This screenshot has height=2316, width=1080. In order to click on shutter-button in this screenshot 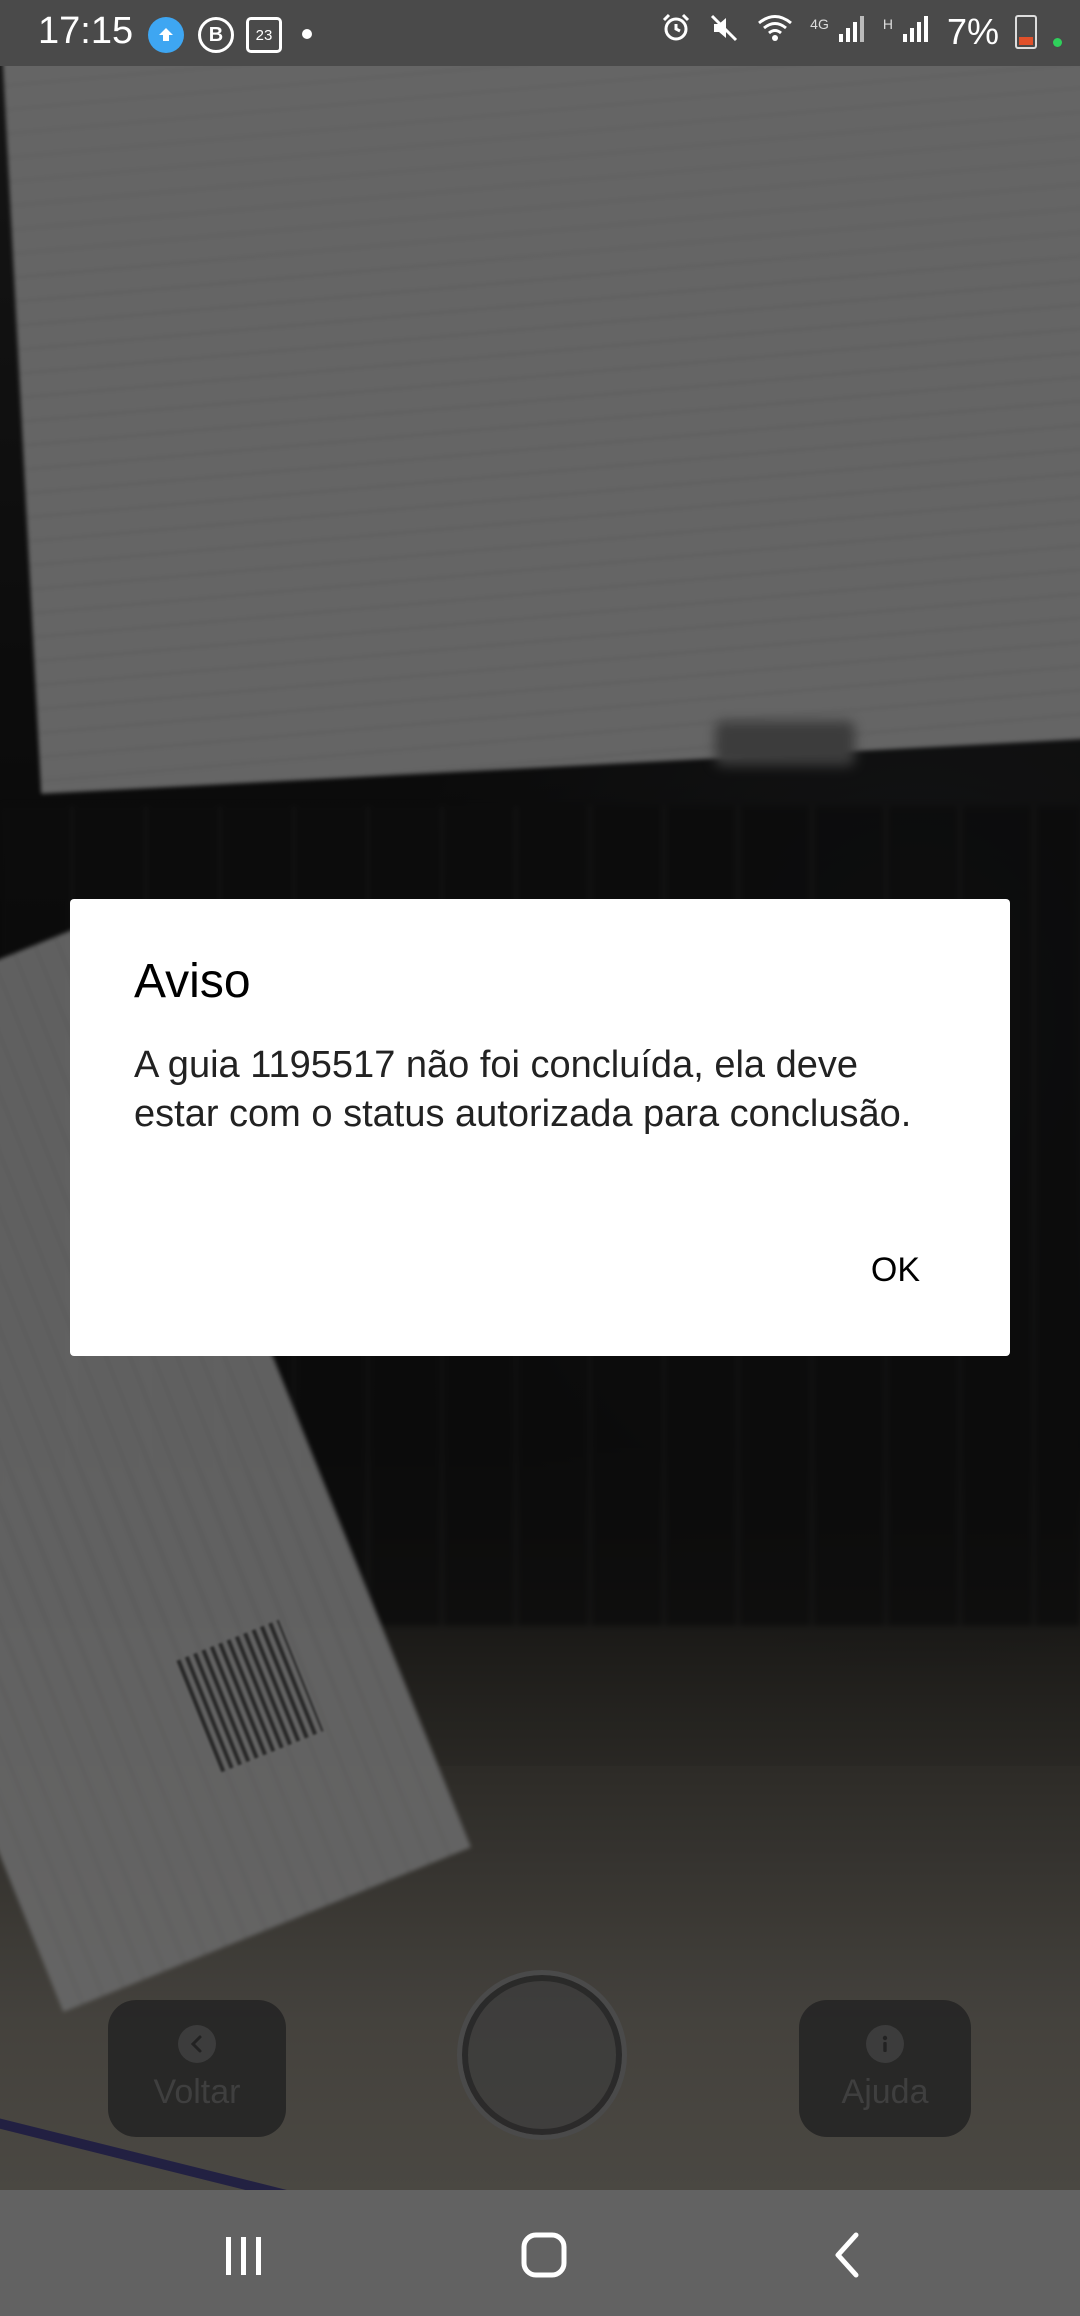, I will do `click(542, 2055)`.